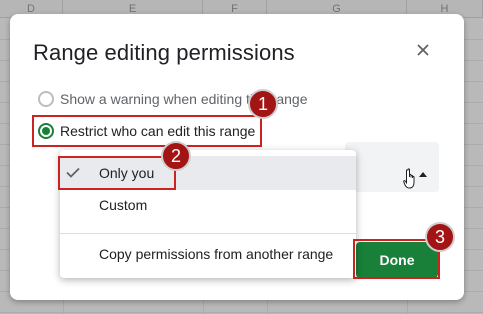 The height and width of the screenshot is (314, 483). I want to click on dialog-title: Range editing permissions, so click(164, 52).